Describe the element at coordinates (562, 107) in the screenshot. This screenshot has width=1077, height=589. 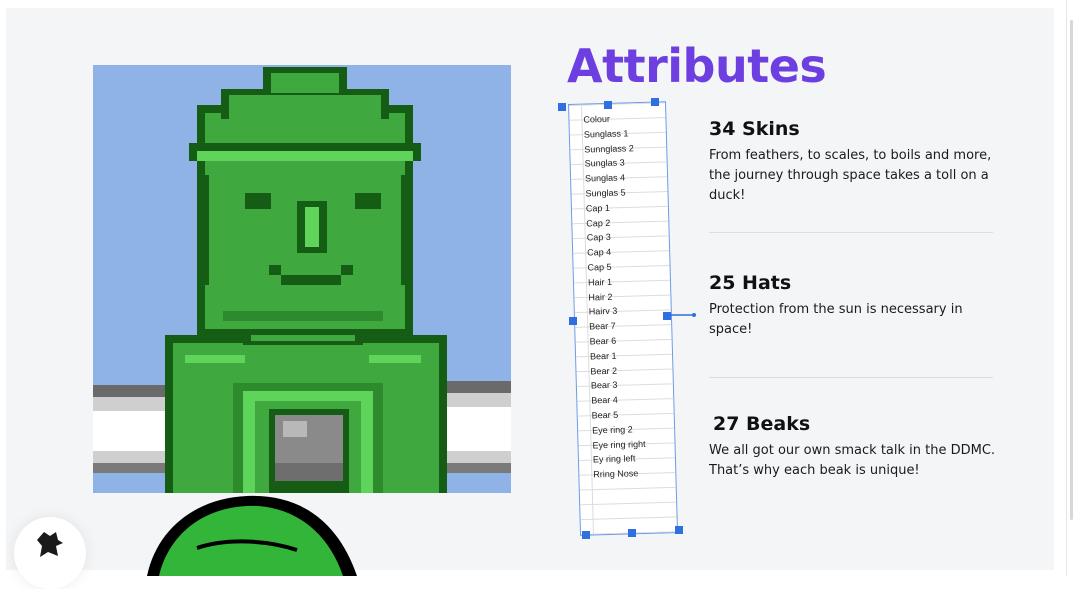
I see `resize-handle-top-left` at that location.